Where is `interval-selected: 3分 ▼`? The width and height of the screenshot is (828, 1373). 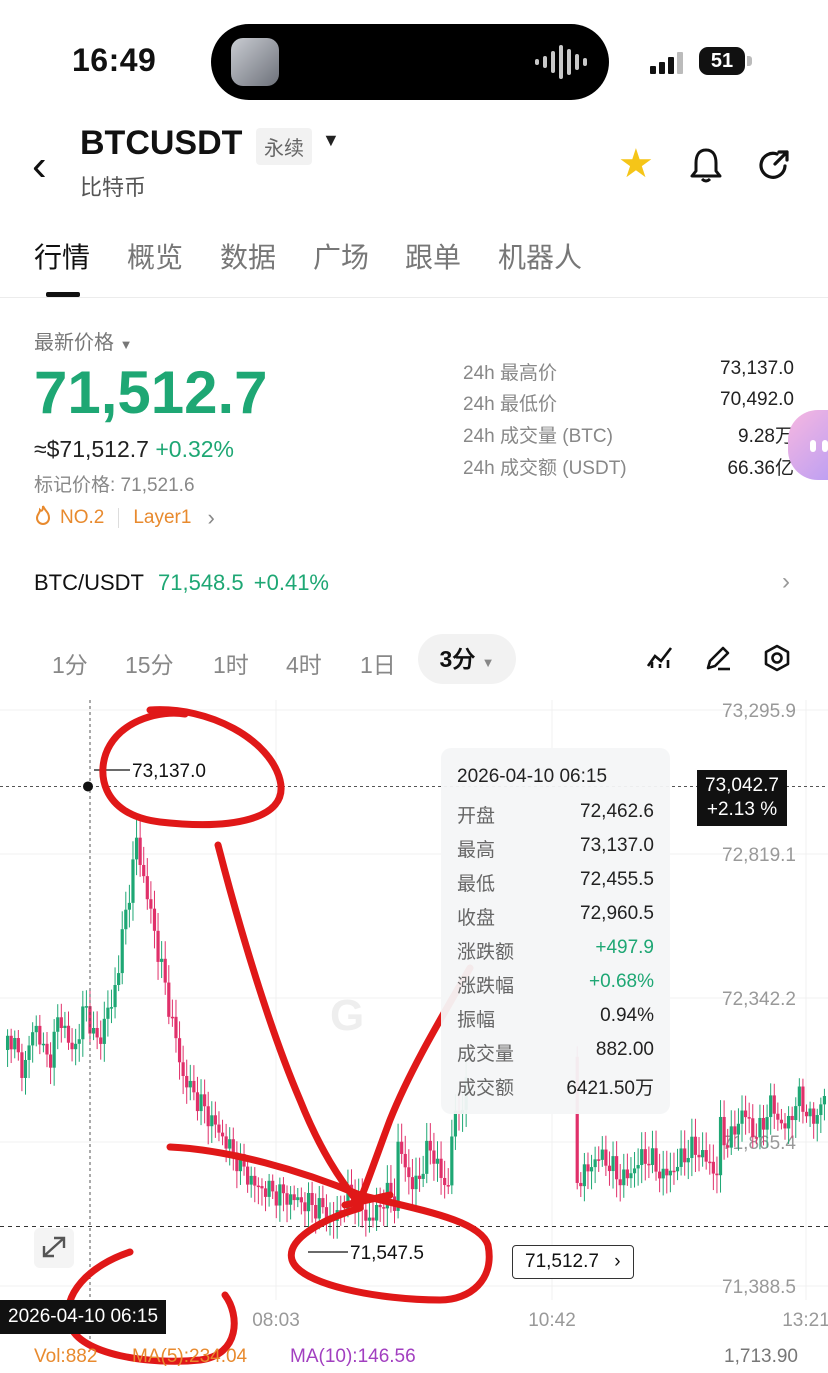
interval-selected: 3分 ▼ is located at coordinates (467, 659).